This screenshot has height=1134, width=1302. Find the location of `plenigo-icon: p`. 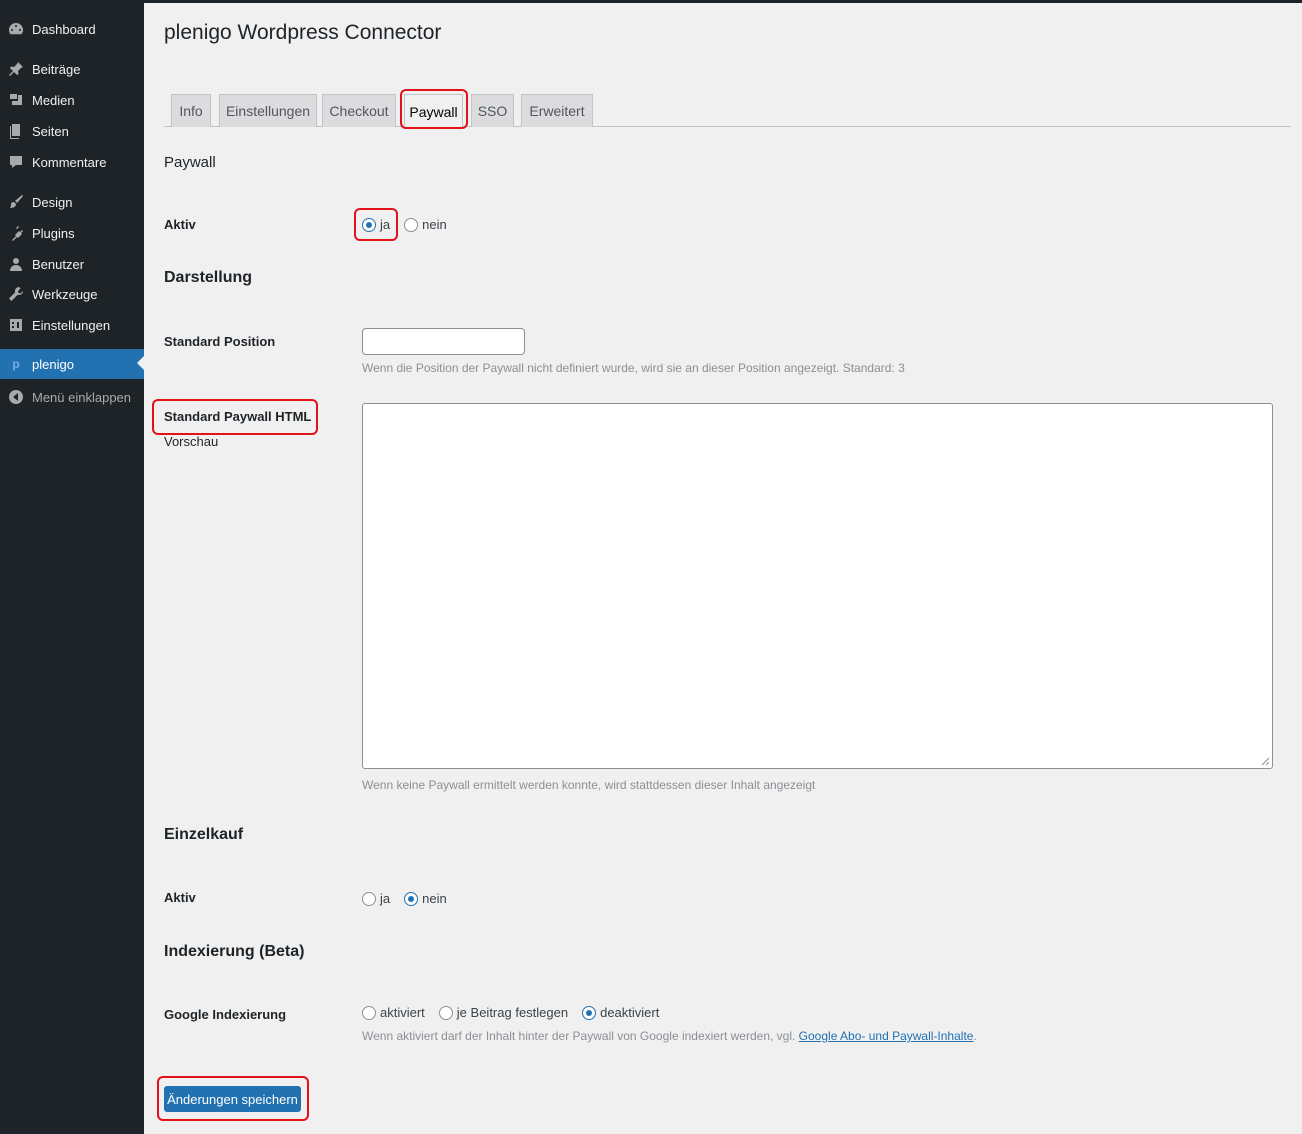

plenigo-icon: p is located at coordinates (16, 364).